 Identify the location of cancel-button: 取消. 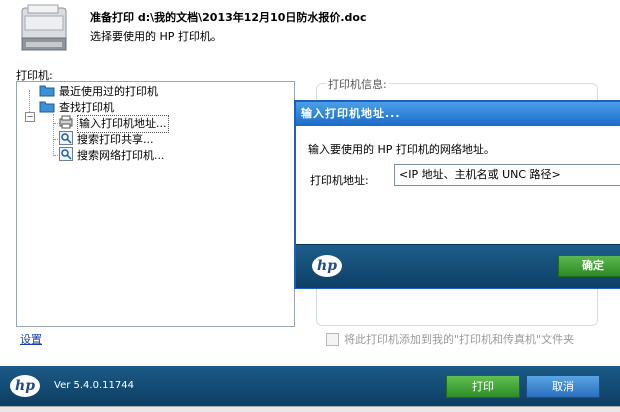
(563, 386).